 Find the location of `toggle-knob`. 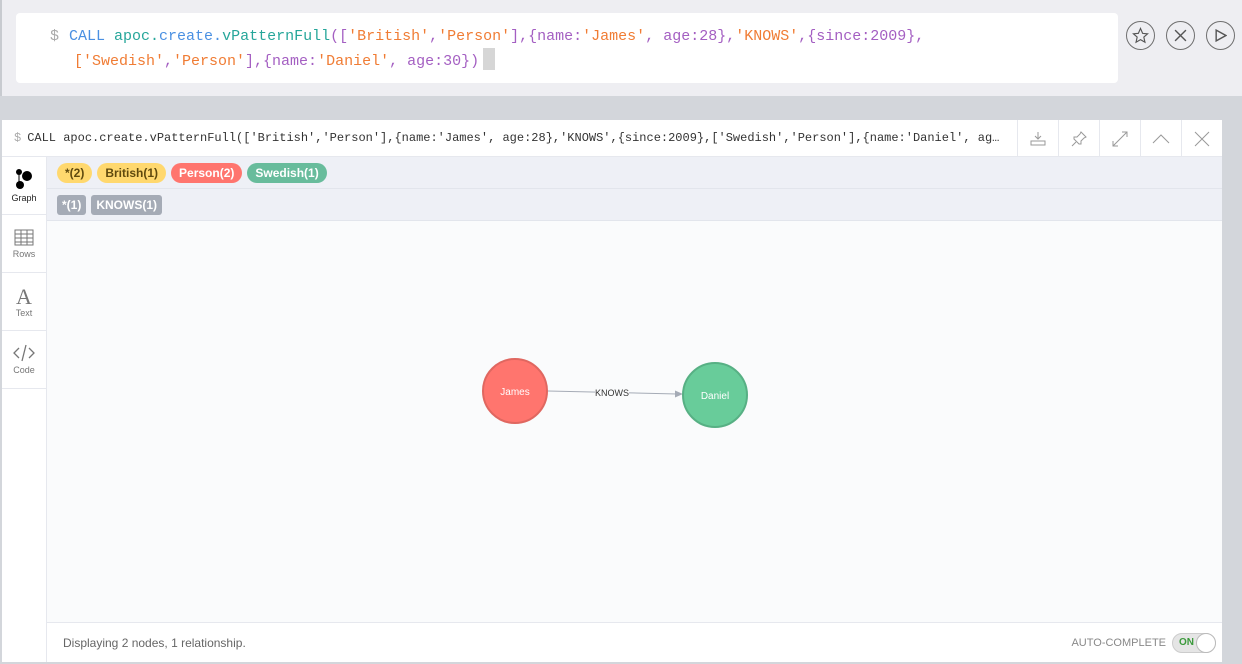

toggle-knob is located at coordinates (1206, 643).